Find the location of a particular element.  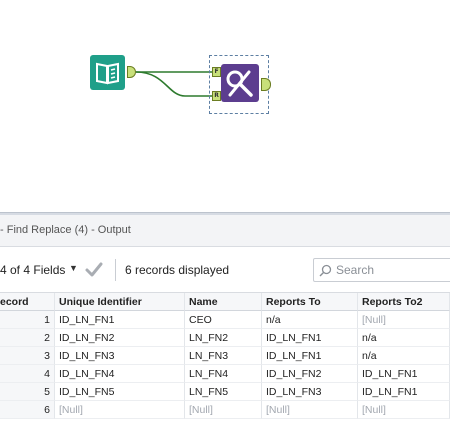

table-cell: CEO is located at coordinates (223, 320).